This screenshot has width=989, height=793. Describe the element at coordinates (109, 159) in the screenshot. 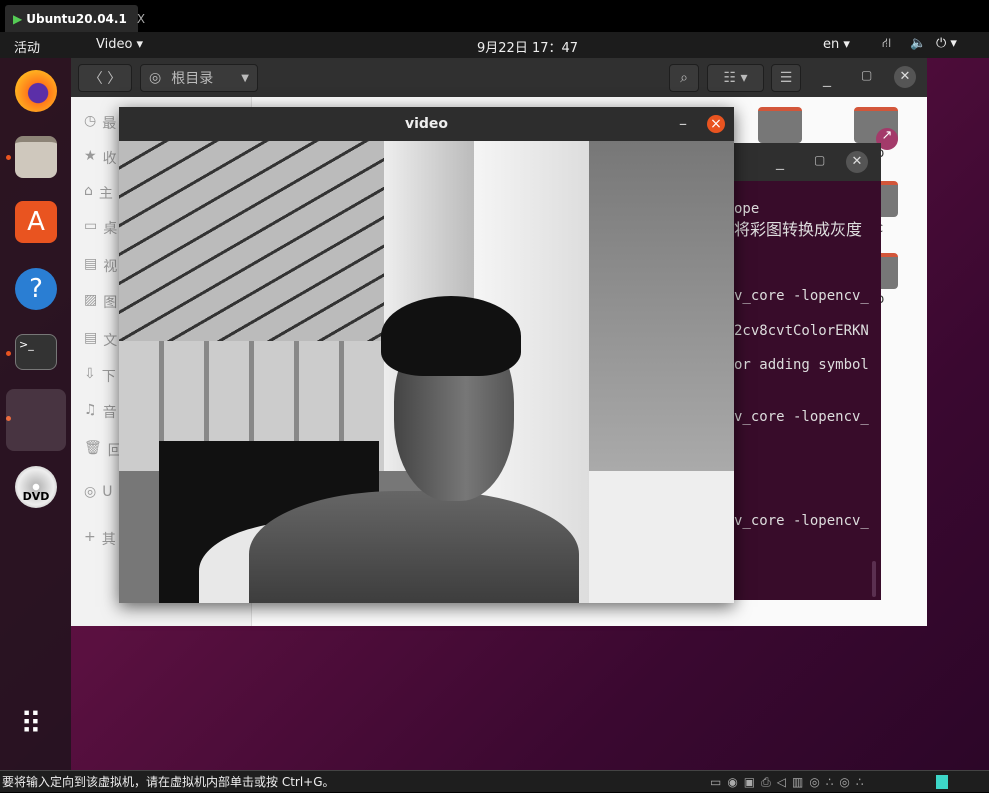

I see `sidebar-item-label: 收` at that location.